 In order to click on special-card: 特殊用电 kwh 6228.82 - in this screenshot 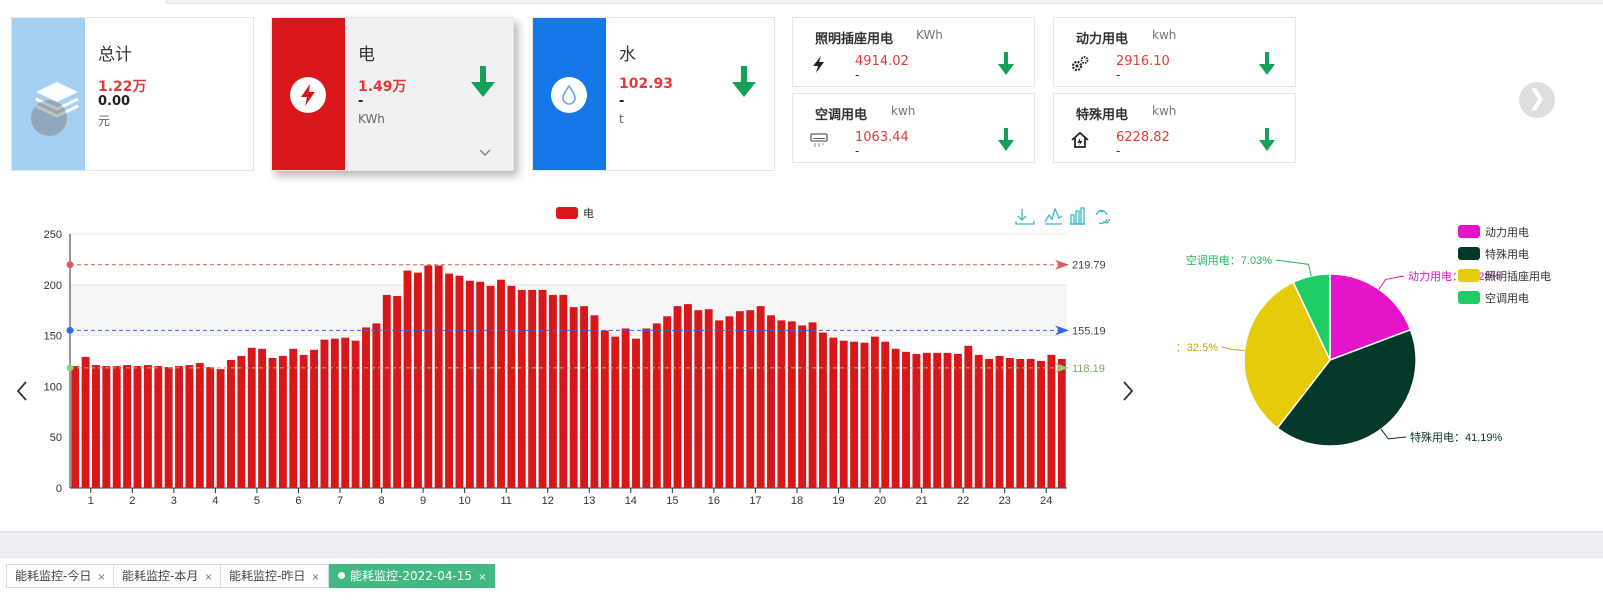, I will do `click(1174, 128)`.